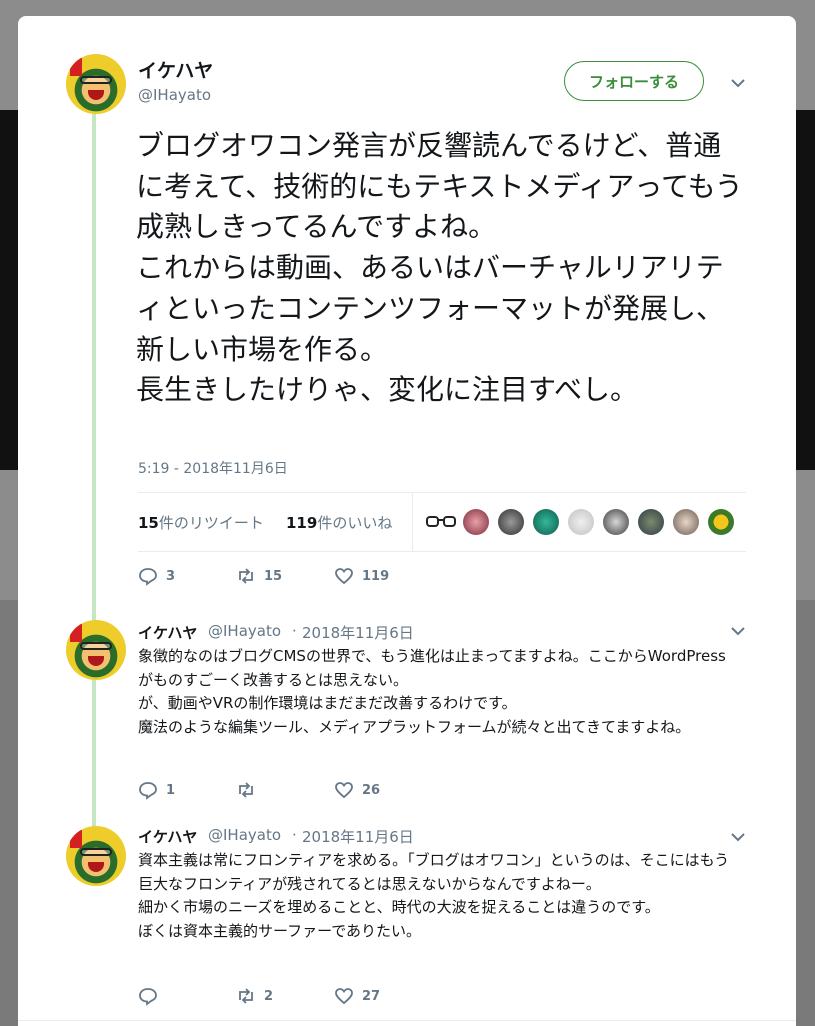 This screenshot has height=1026, width=815. I want to click on reply-action: 1, so click(156, 790).